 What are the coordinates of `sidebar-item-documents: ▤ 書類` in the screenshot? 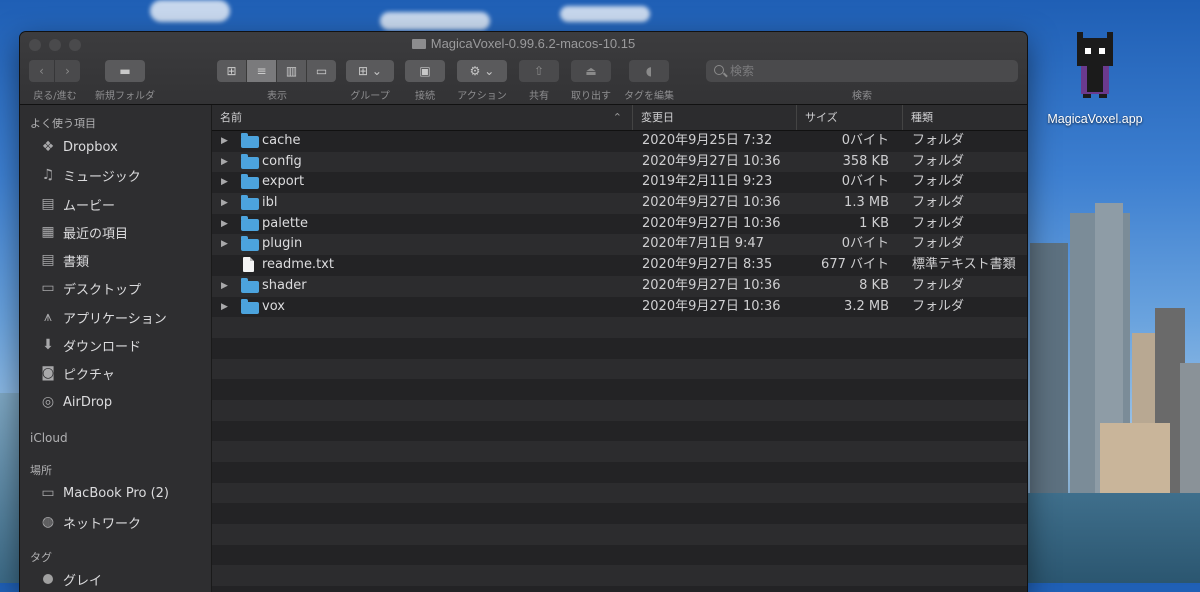 It's located at (63, 260).